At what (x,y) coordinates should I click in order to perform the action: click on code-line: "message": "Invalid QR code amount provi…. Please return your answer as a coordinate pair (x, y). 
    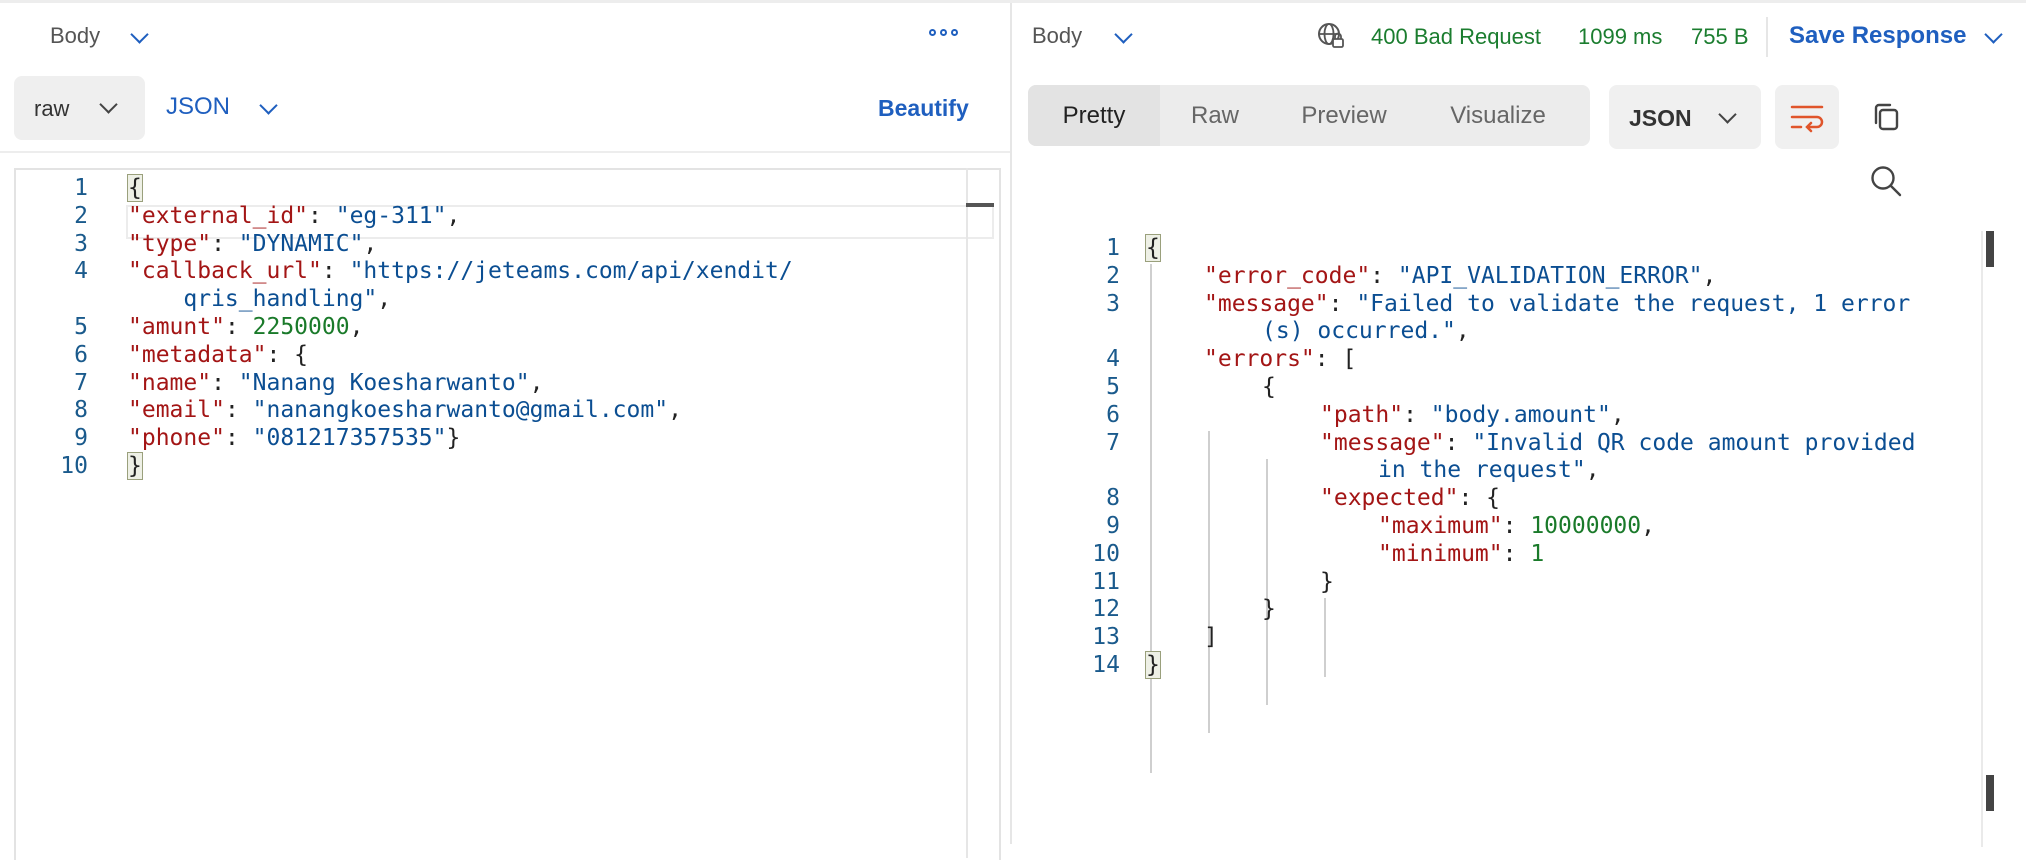
    Looking at the image, I should click on (1617, 443).